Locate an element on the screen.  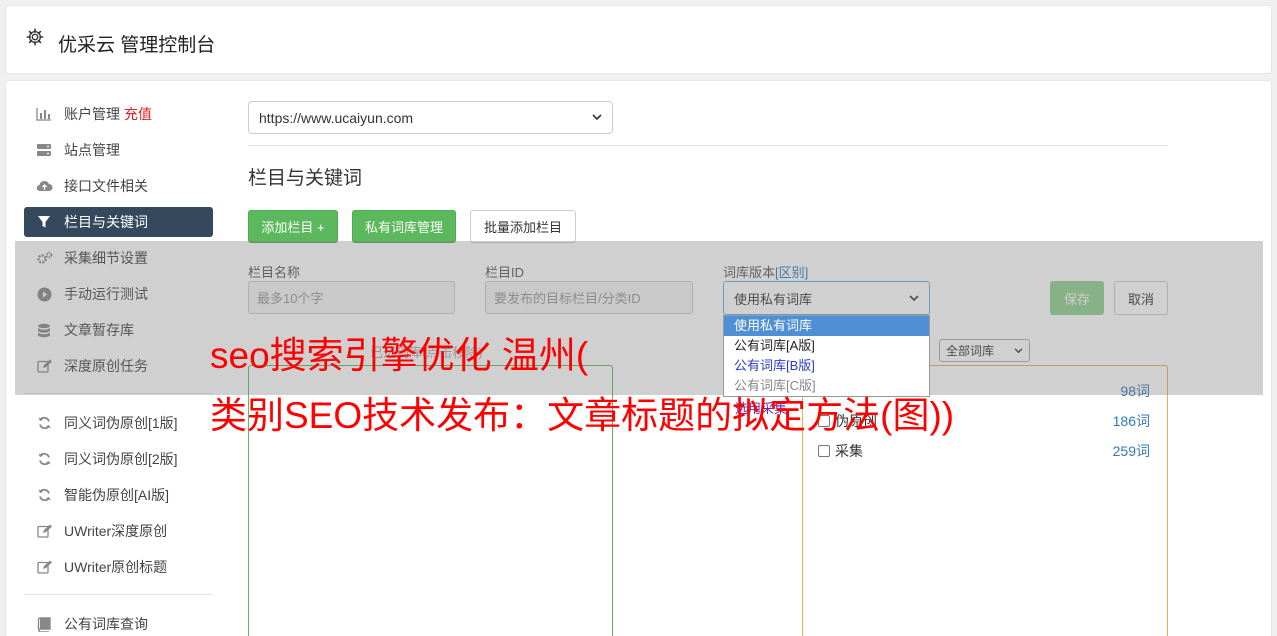
sidebar-item-label: 同义词伪原创[2版] is located at coordinates (121, 459).